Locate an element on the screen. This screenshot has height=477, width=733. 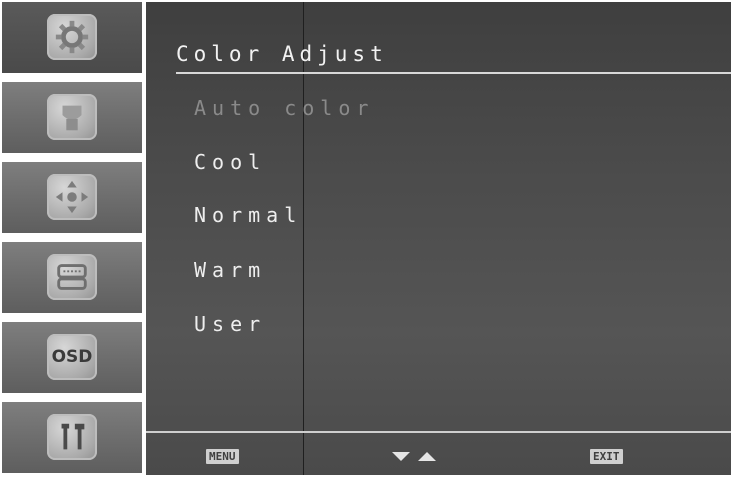
sidebar-item-input is located at coordinates (72, 279).